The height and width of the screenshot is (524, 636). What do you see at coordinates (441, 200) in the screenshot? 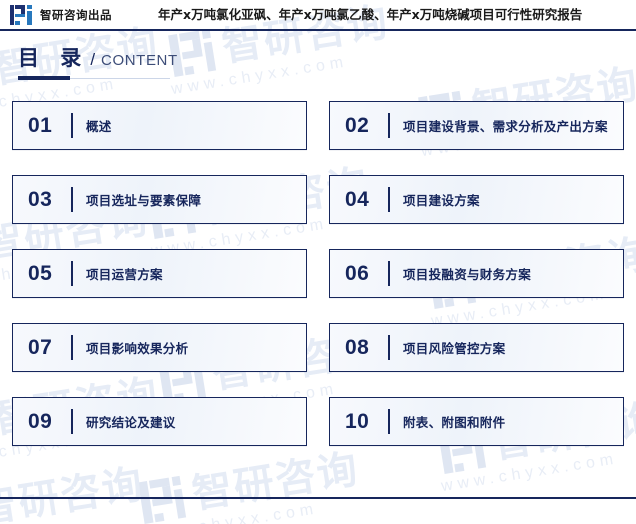
I see `toc-label: 项目建设方案` at bounding box center [441, 200].